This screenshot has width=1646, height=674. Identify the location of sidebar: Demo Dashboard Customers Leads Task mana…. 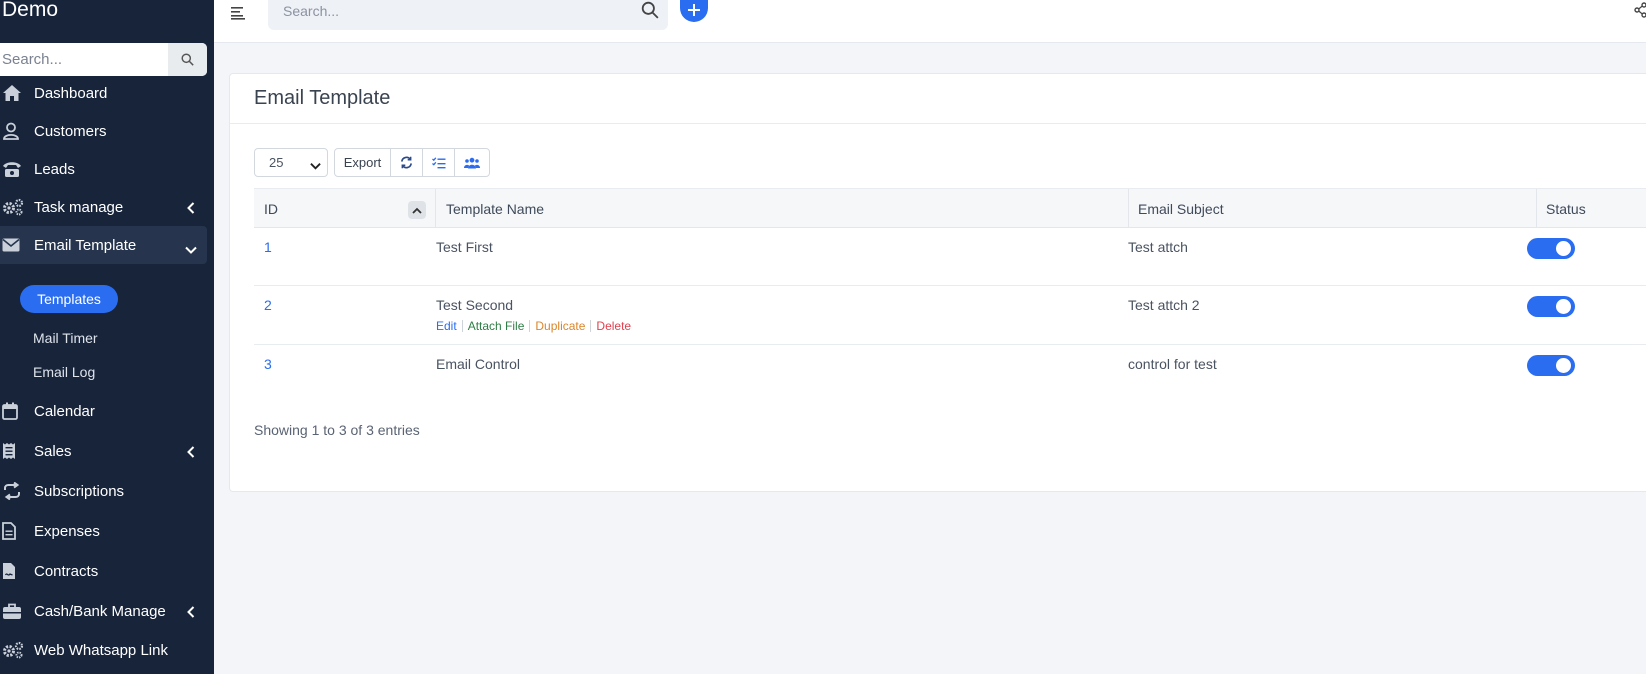
(107, 337).